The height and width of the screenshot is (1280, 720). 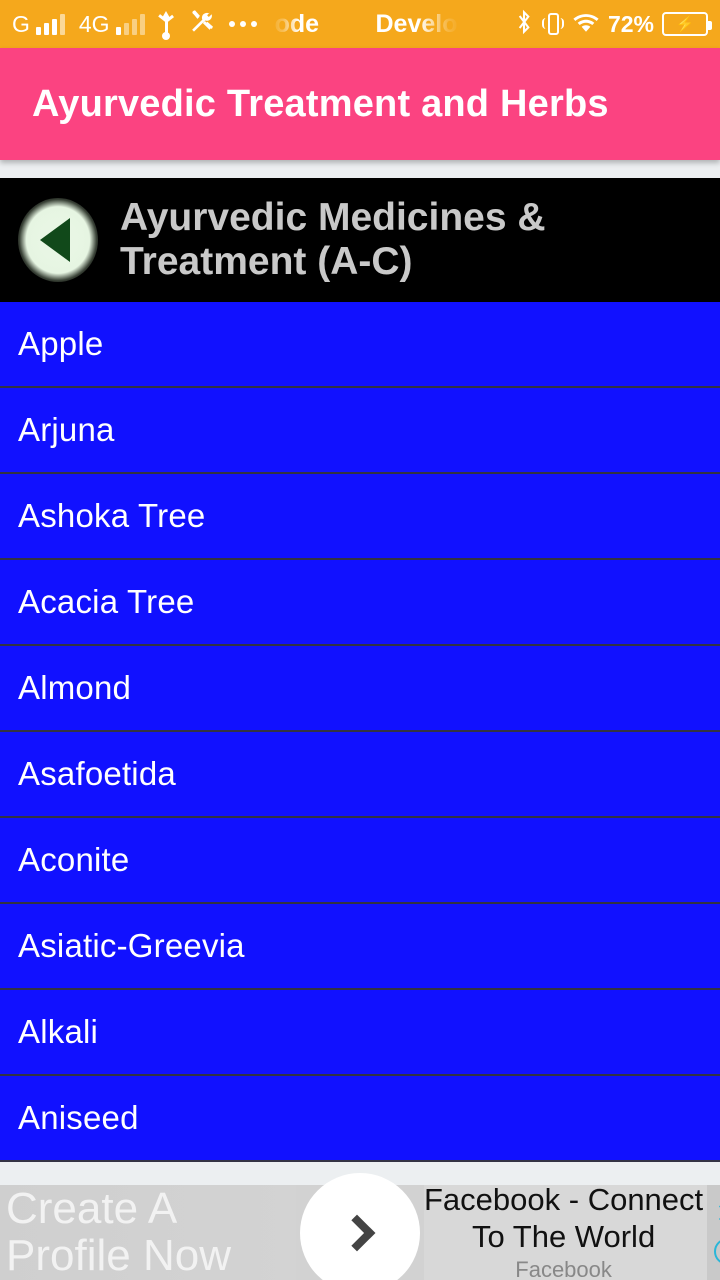 I want to click on ad-creative-left: Create A Profile Now, so click(x=148, y=1232).